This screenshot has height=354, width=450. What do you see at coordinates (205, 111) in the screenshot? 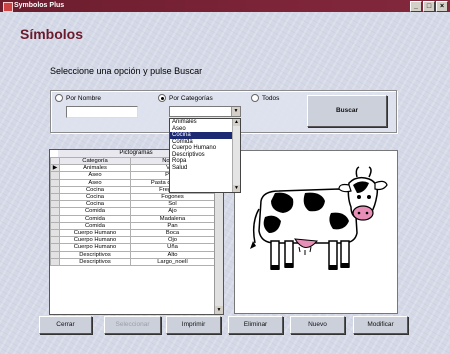
I see `category-select: ▼` at bounding box center [205, 111].